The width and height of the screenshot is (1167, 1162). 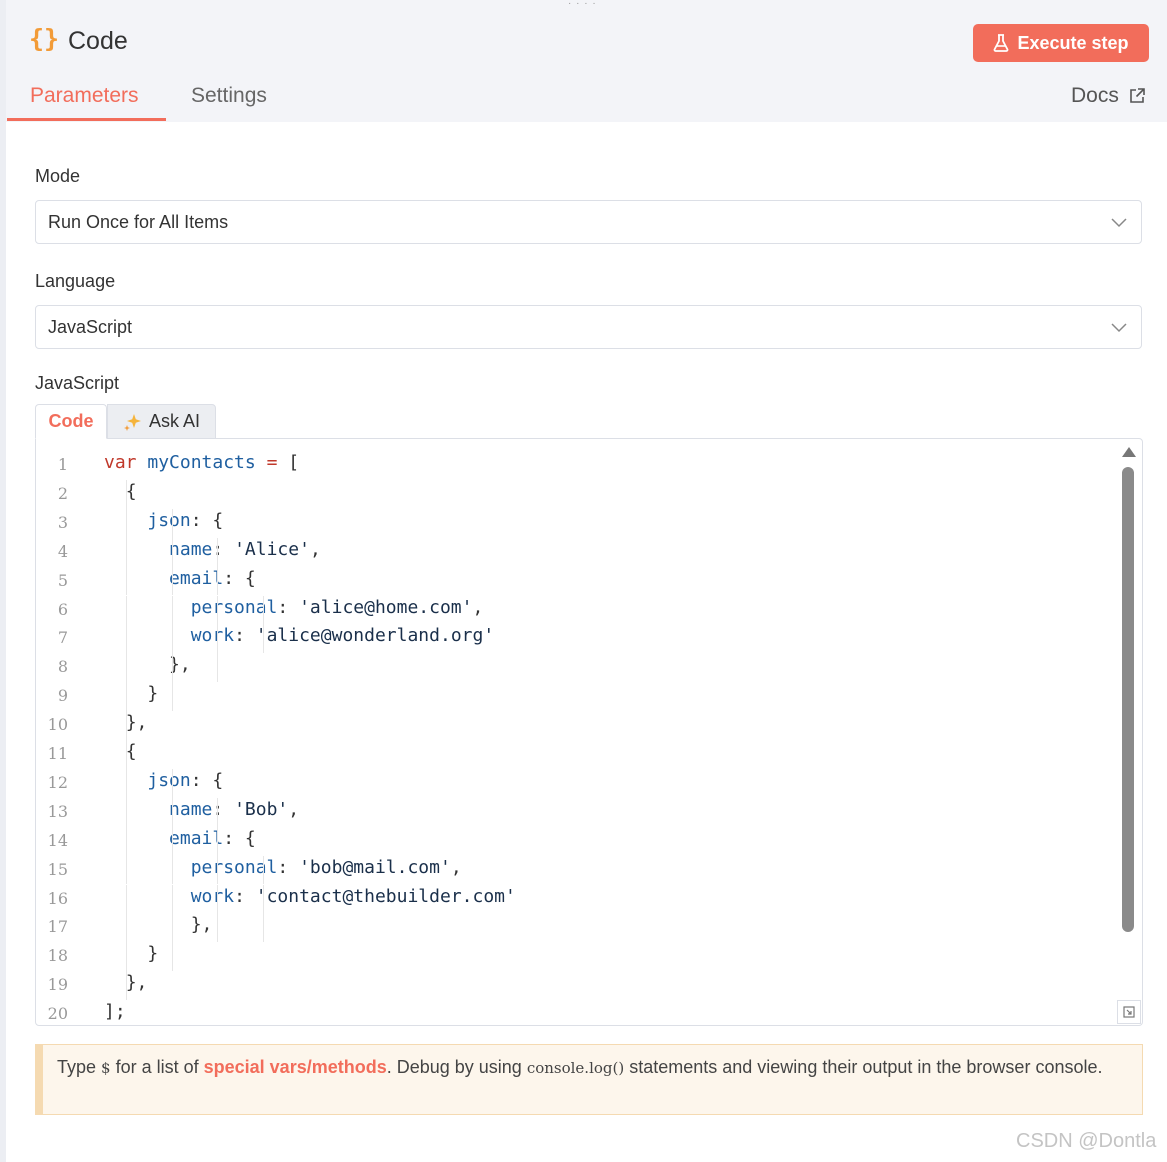 What do you see at coordinates (326, 867) in the screenshot?
I see `code-text: personal: 'bob@mail.com',` at bounding box center [326, 867].